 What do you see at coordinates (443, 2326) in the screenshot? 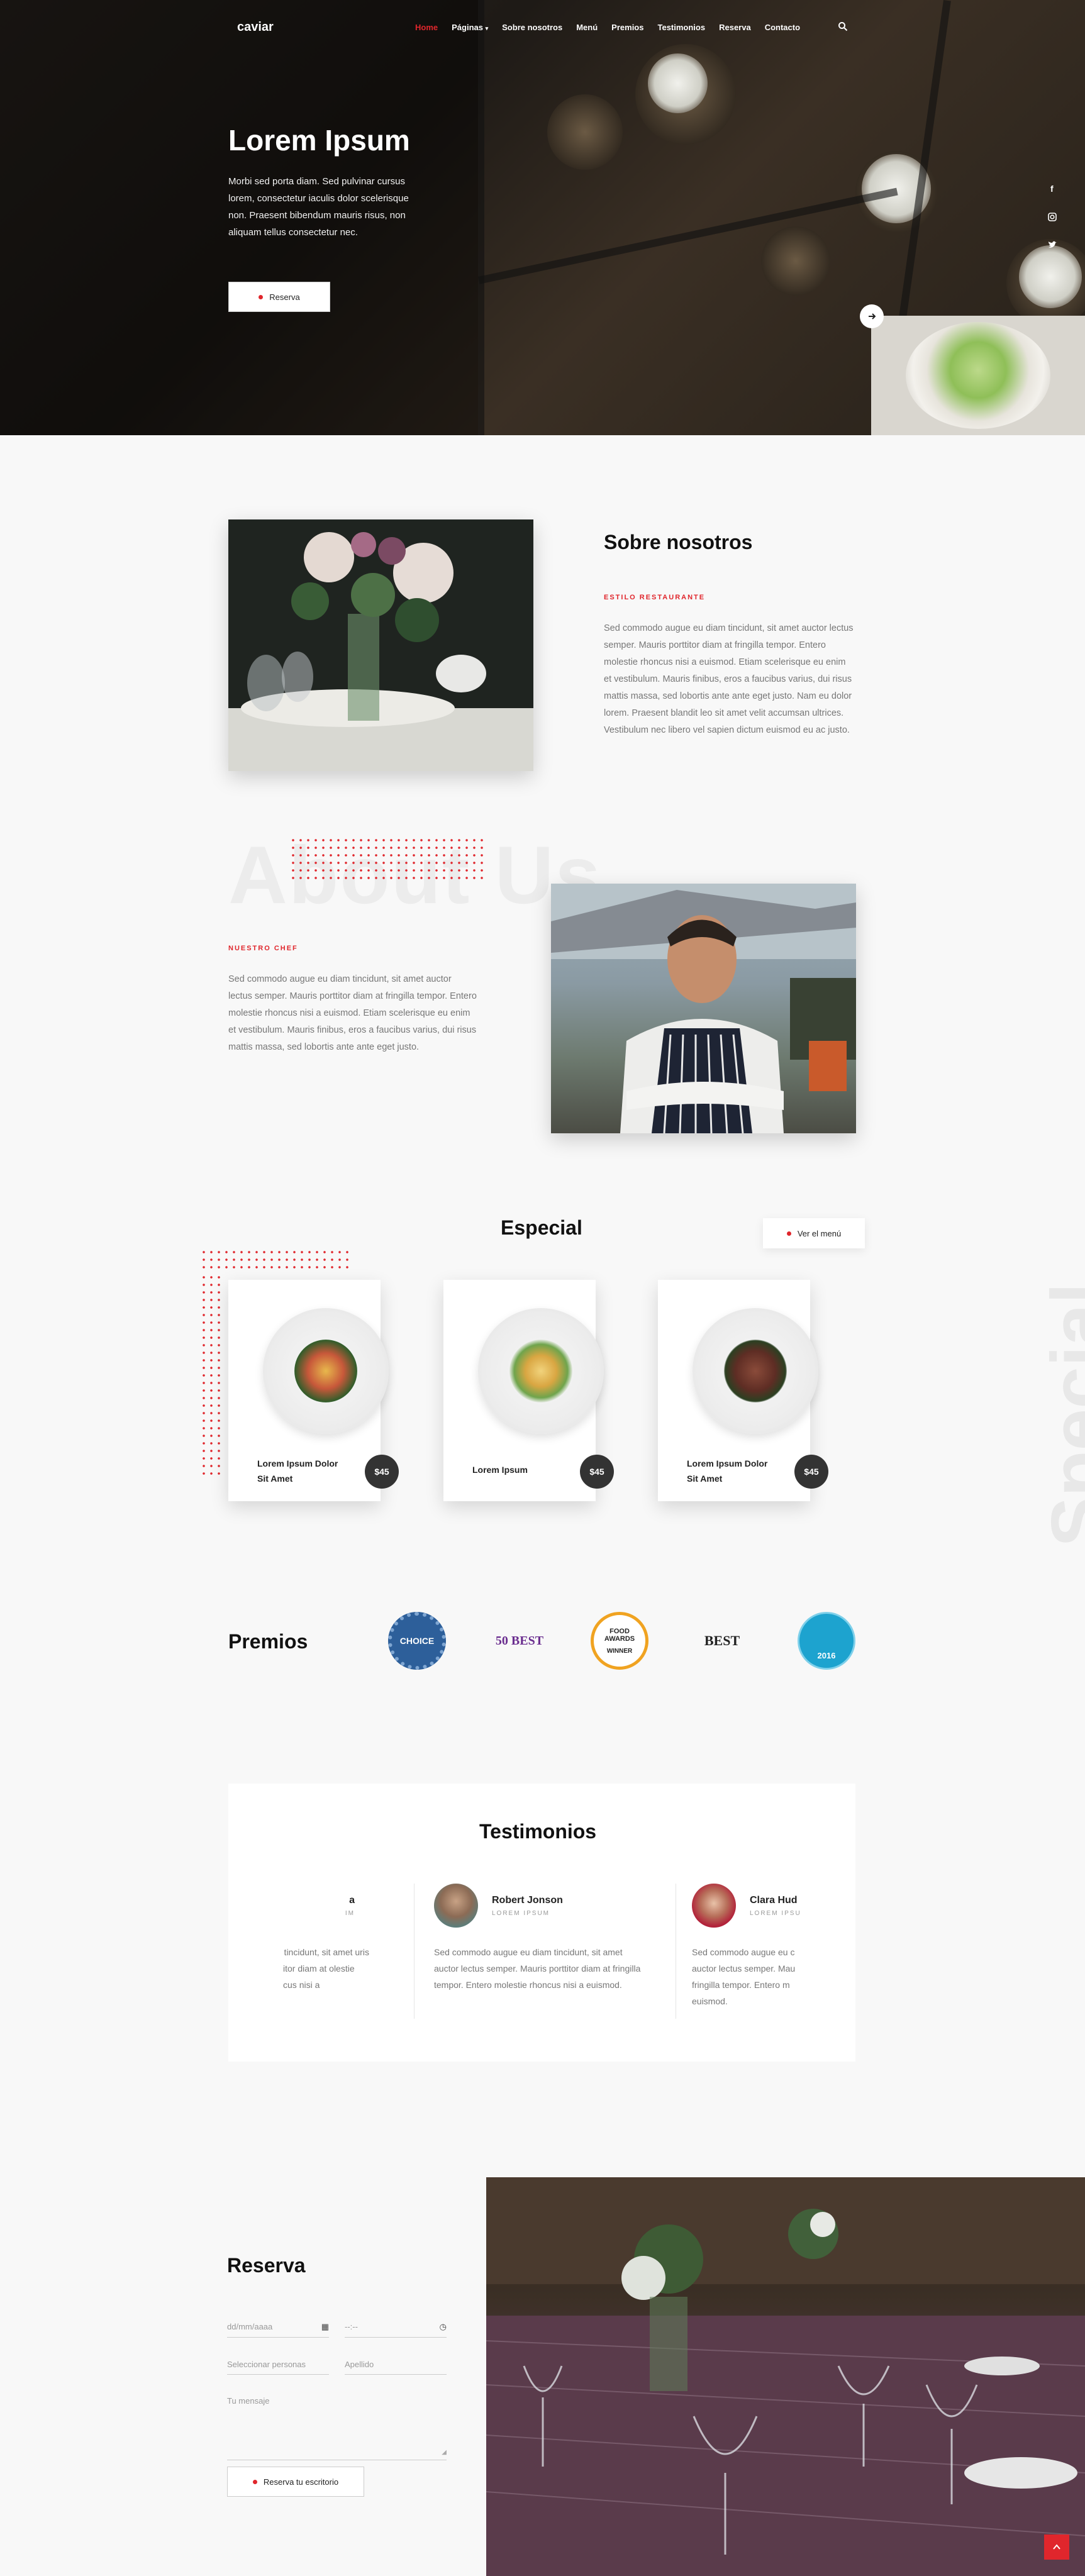
I see `clock-icon: ◷` at bounding box center [443, 2326].